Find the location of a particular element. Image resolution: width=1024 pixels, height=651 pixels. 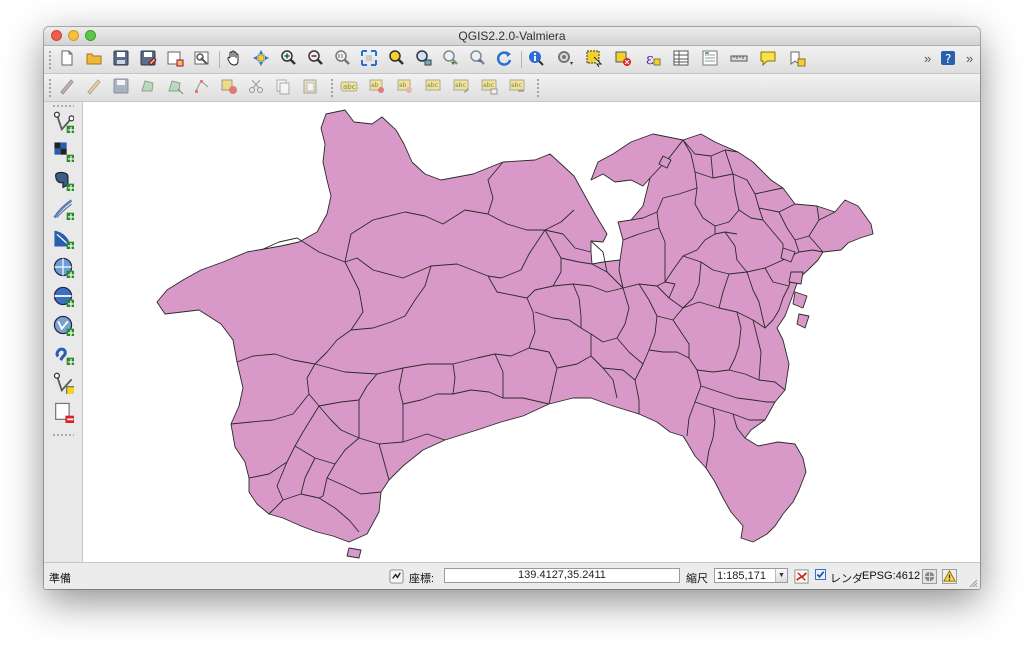

zoom-to-selection-button is located at coordinates (396, 59).